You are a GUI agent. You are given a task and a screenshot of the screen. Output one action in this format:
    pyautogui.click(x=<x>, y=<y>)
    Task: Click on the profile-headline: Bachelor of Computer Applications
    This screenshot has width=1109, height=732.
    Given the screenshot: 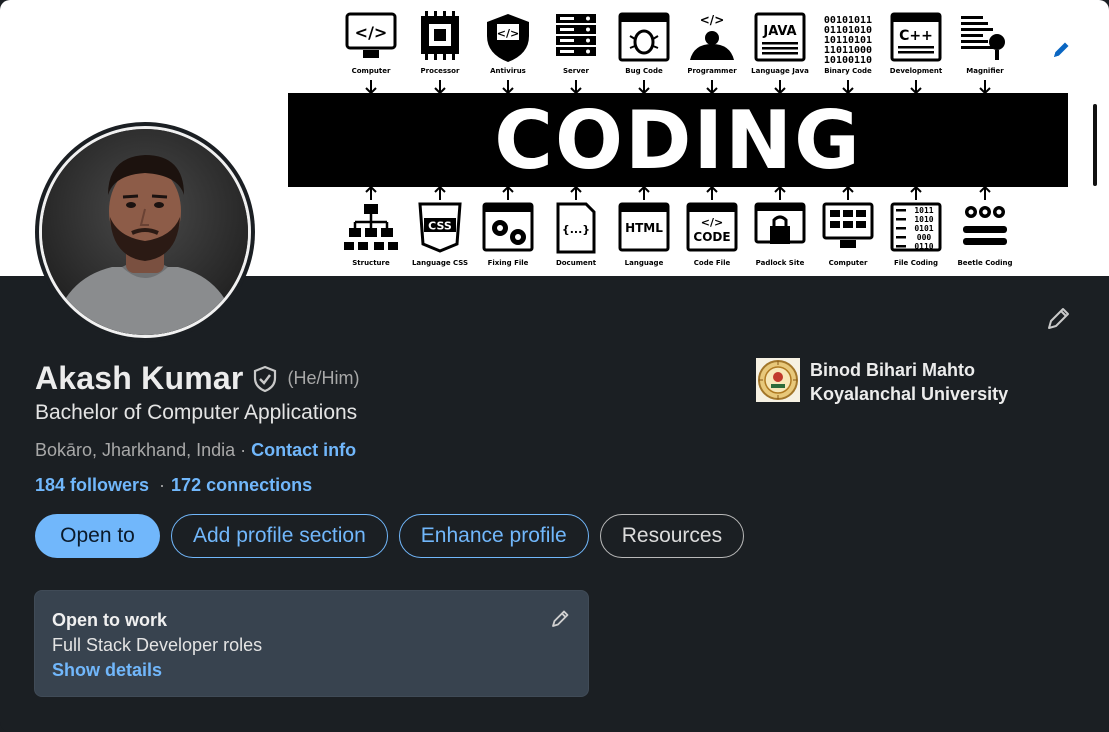 What is the action you would take?
    pyautogui.click(x=196, y=412)
    